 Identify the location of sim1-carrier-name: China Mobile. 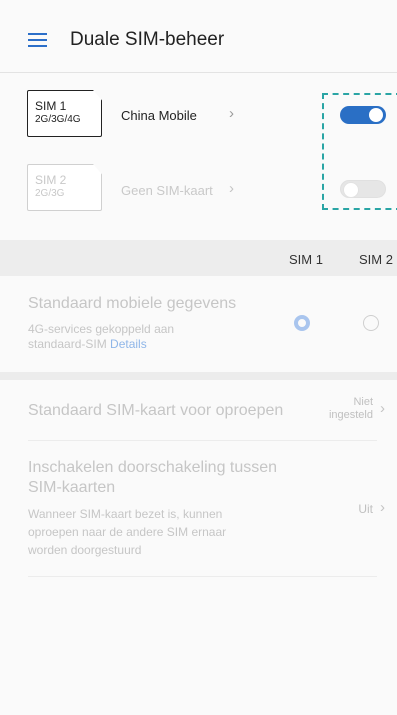
(159, 115).